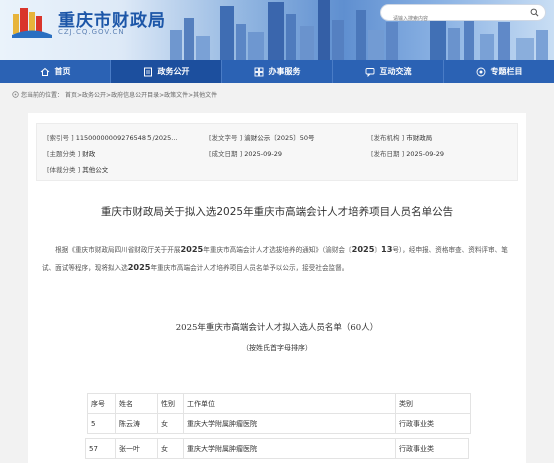 This screenshot has width=554, height=463. What do you see at coordinates (42, 95) in the screenshot?
I see `breadcrumb-prefix: 您当前的位置：` at bounding box center [42, 95].